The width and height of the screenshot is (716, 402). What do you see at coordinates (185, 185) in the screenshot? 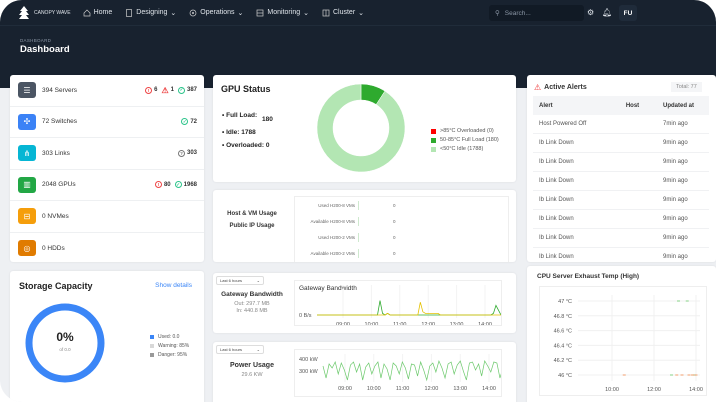
I see `status-badge-ok: ✓ 1968` at bounding box center [185, 185].